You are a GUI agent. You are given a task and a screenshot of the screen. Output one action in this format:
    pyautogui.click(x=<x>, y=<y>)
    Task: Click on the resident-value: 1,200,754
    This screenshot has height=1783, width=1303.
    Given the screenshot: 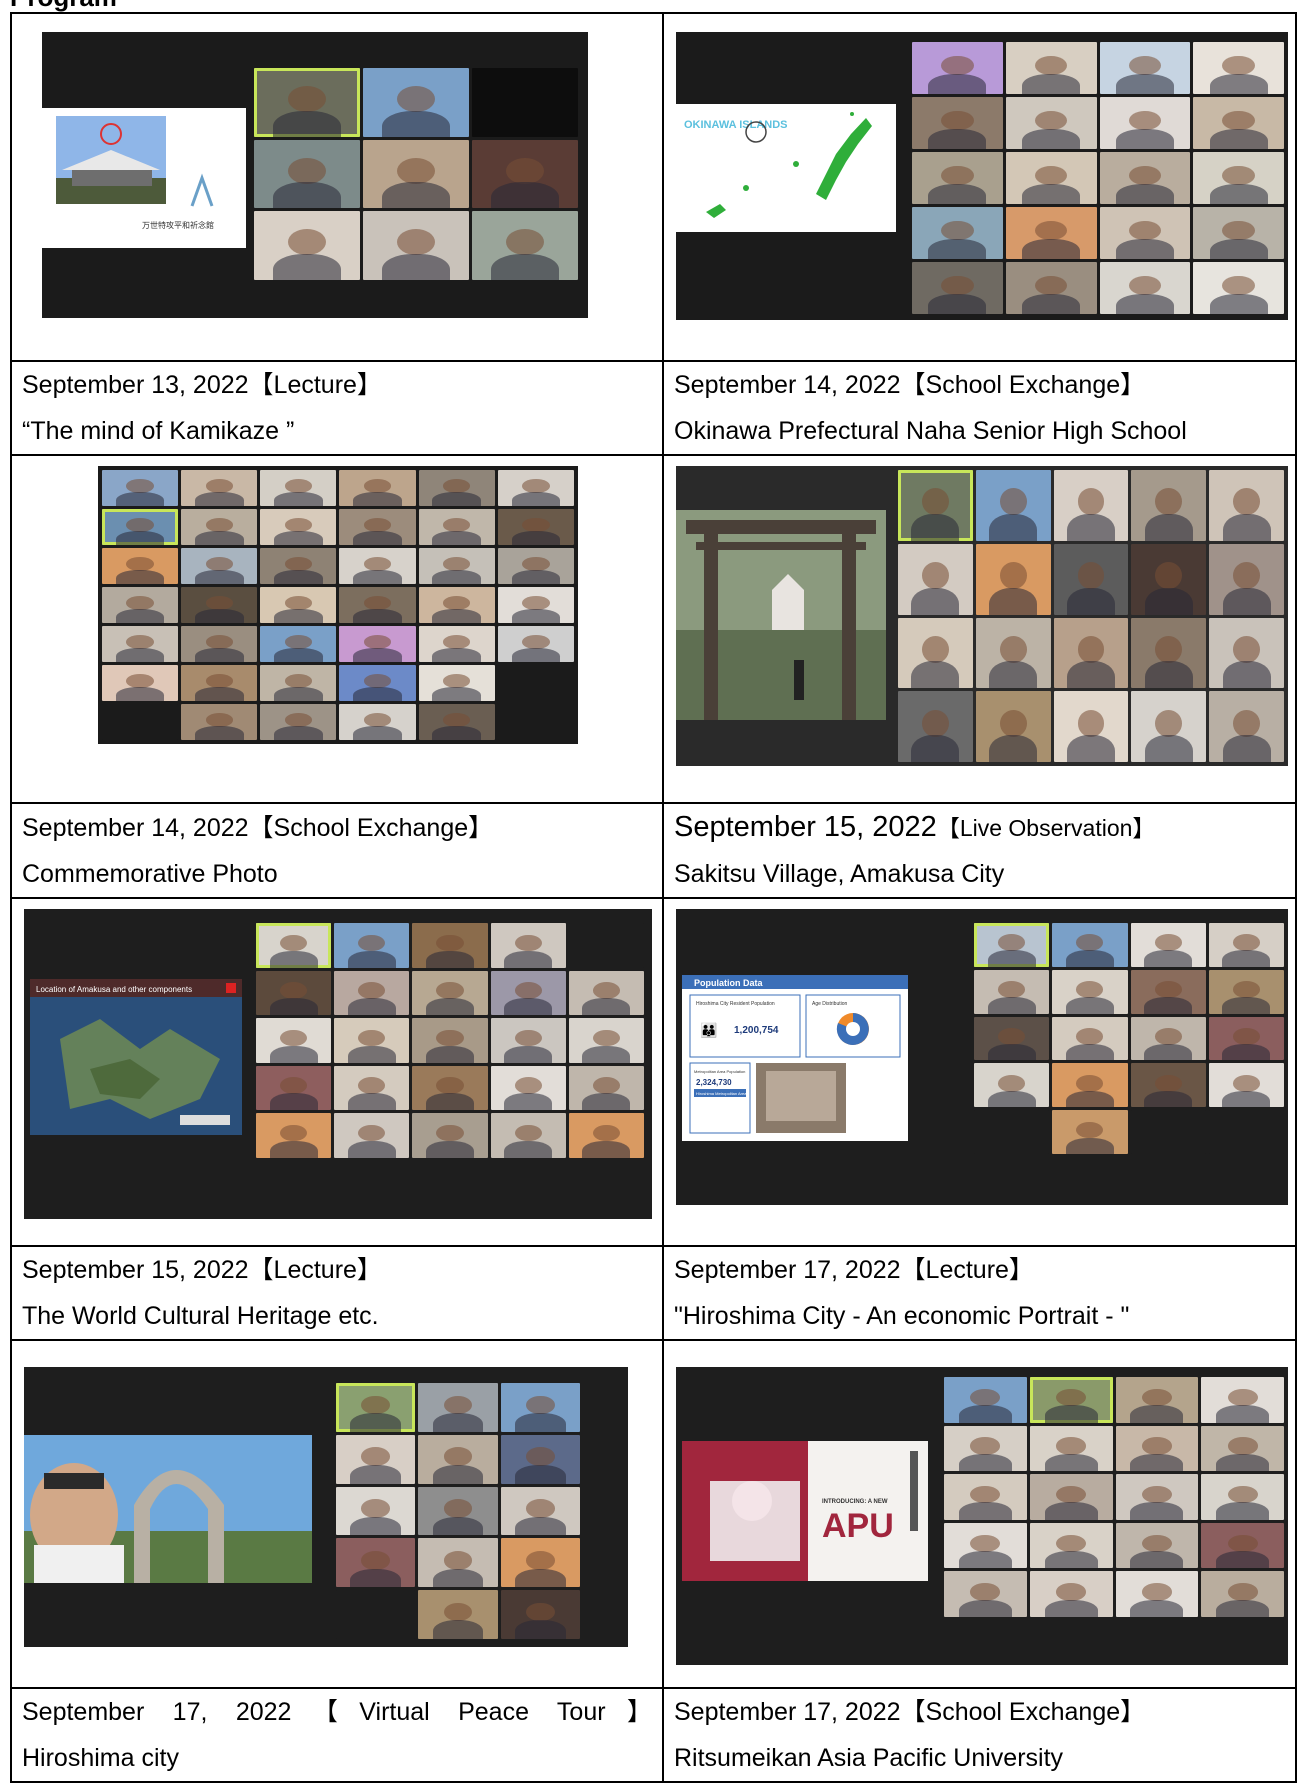 What is the action you would take?
    pyautogui.click(x=756, y=1030)
    